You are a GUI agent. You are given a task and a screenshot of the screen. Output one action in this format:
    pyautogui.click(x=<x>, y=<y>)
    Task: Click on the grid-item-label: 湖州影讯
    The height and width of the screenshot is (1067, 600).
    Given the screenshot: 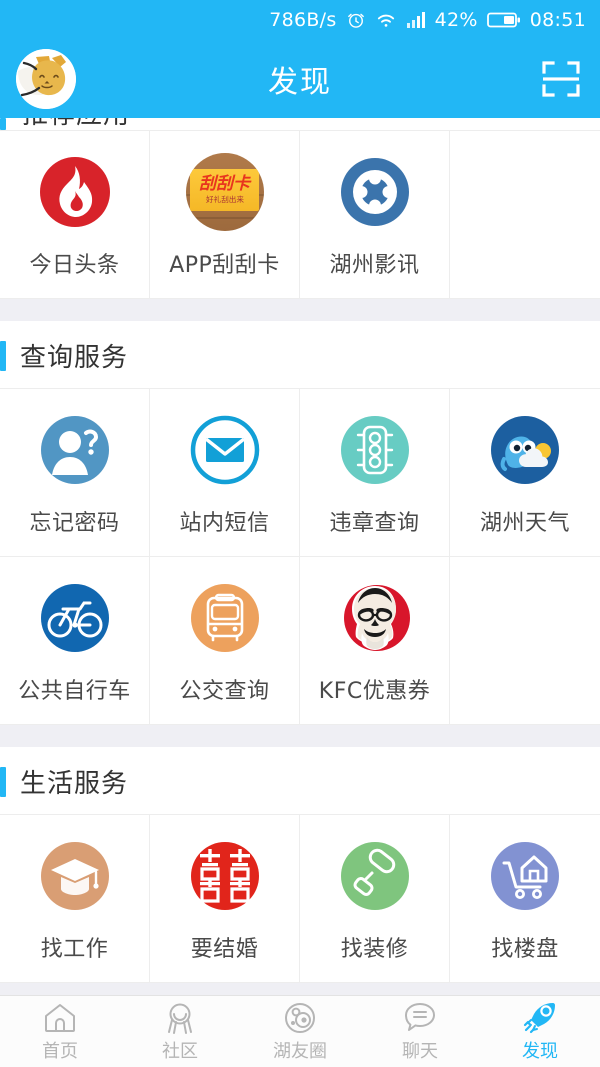 What is the action you would take?
    pyautogui.click(x=374, y=265)
    